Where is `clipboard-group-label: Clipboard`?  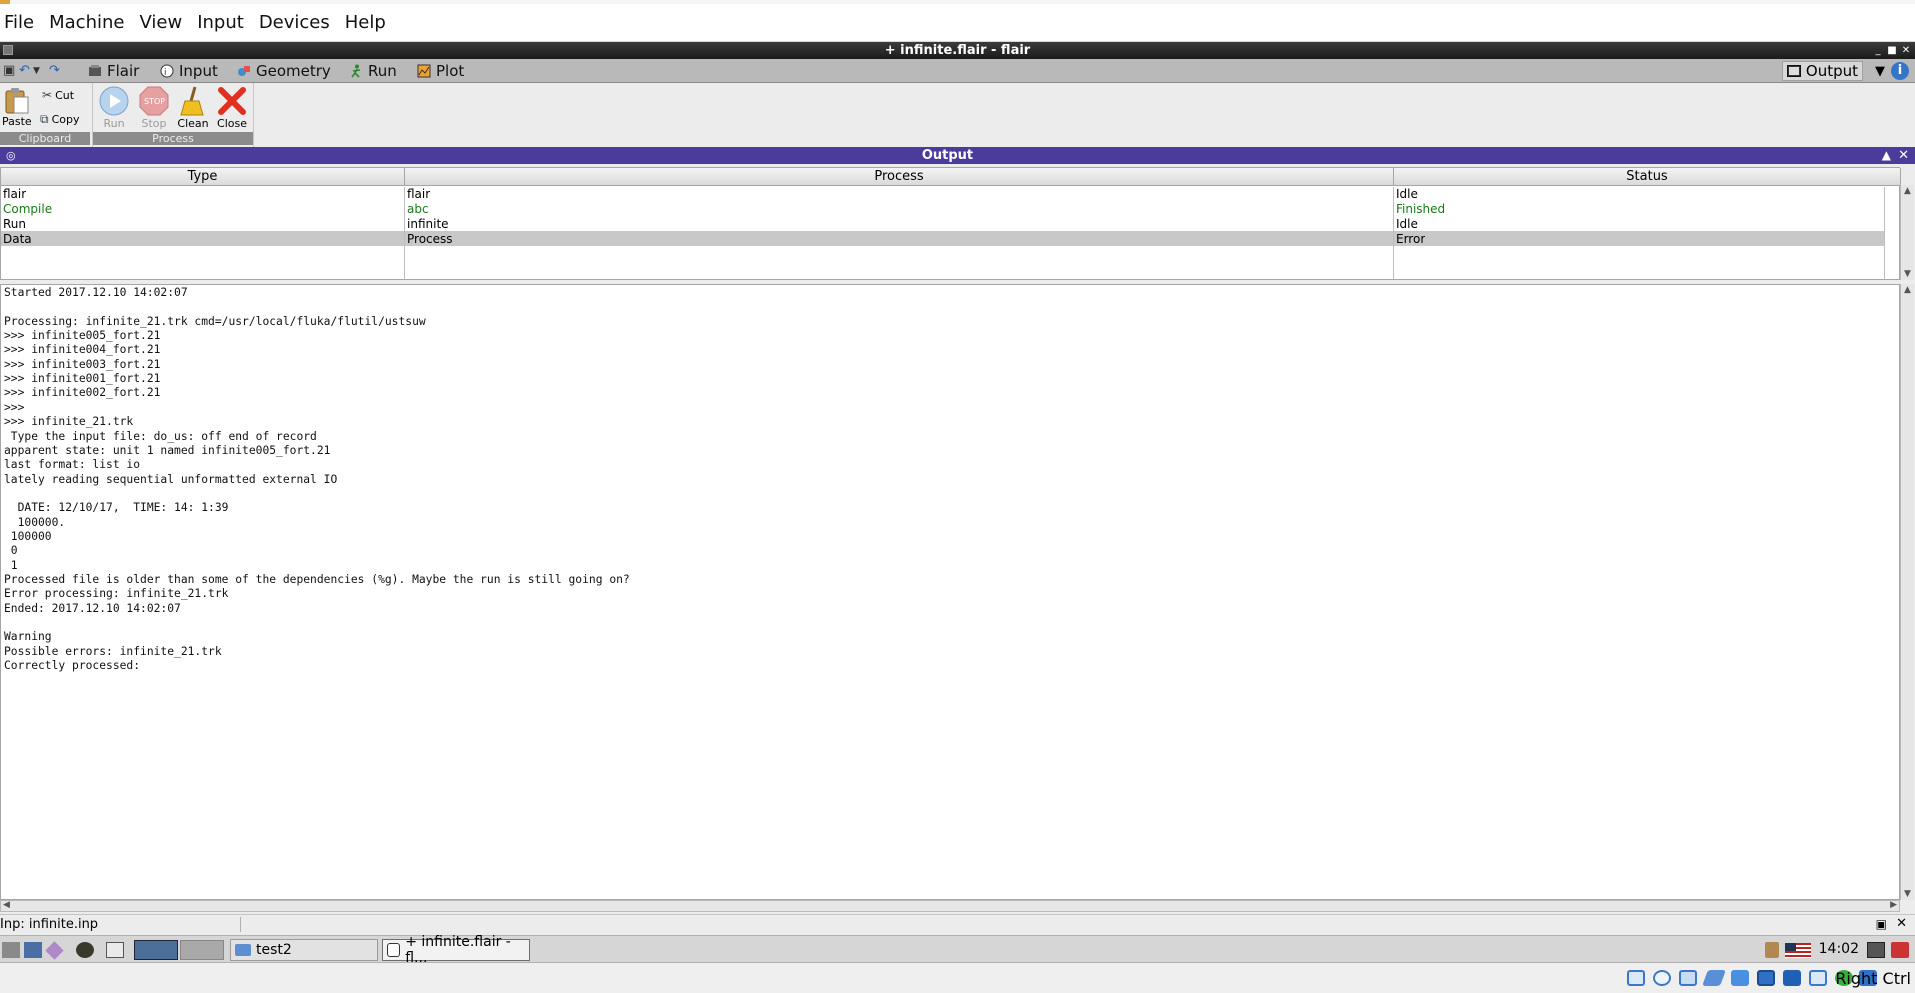
clipboard-group-label: Clipboard is located at coordinates (45, 138).